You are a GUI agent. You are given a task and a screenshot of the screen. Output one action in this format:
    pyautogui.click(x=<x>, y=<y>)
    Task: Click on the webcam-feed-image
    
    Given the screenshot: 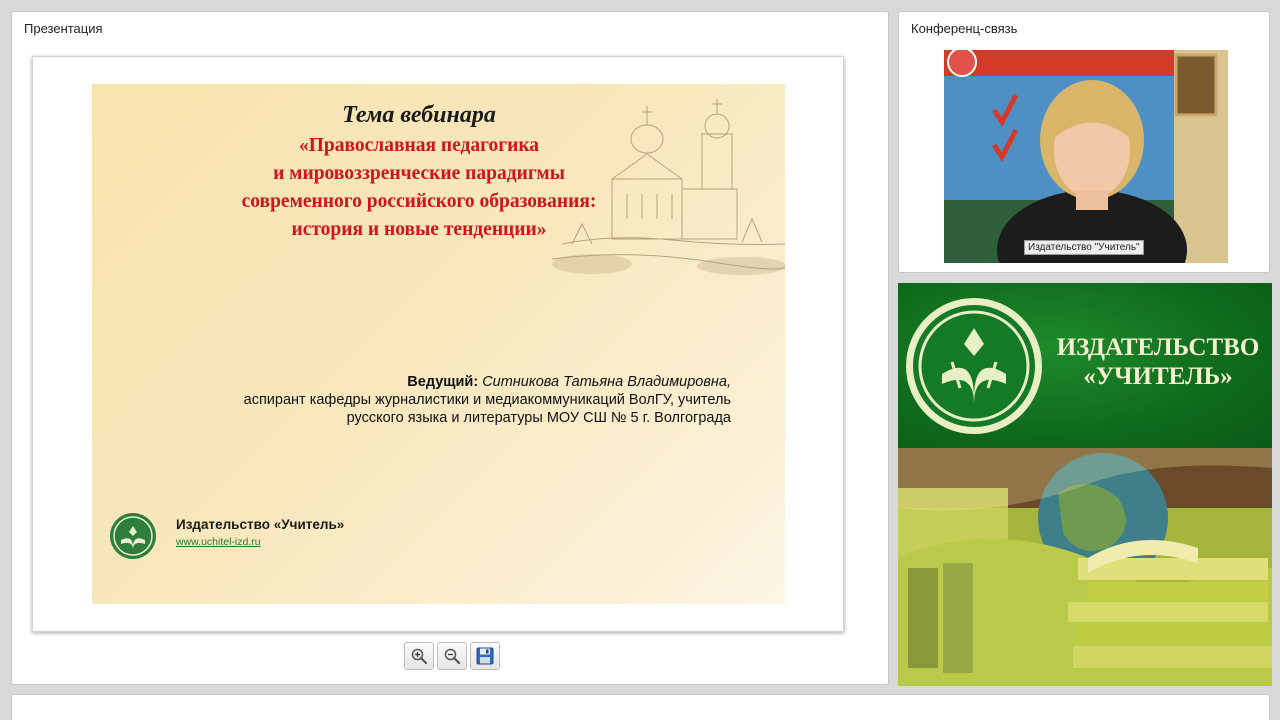 What is the action you would take?
    pyautogui.click(x=1086, y=156)
    